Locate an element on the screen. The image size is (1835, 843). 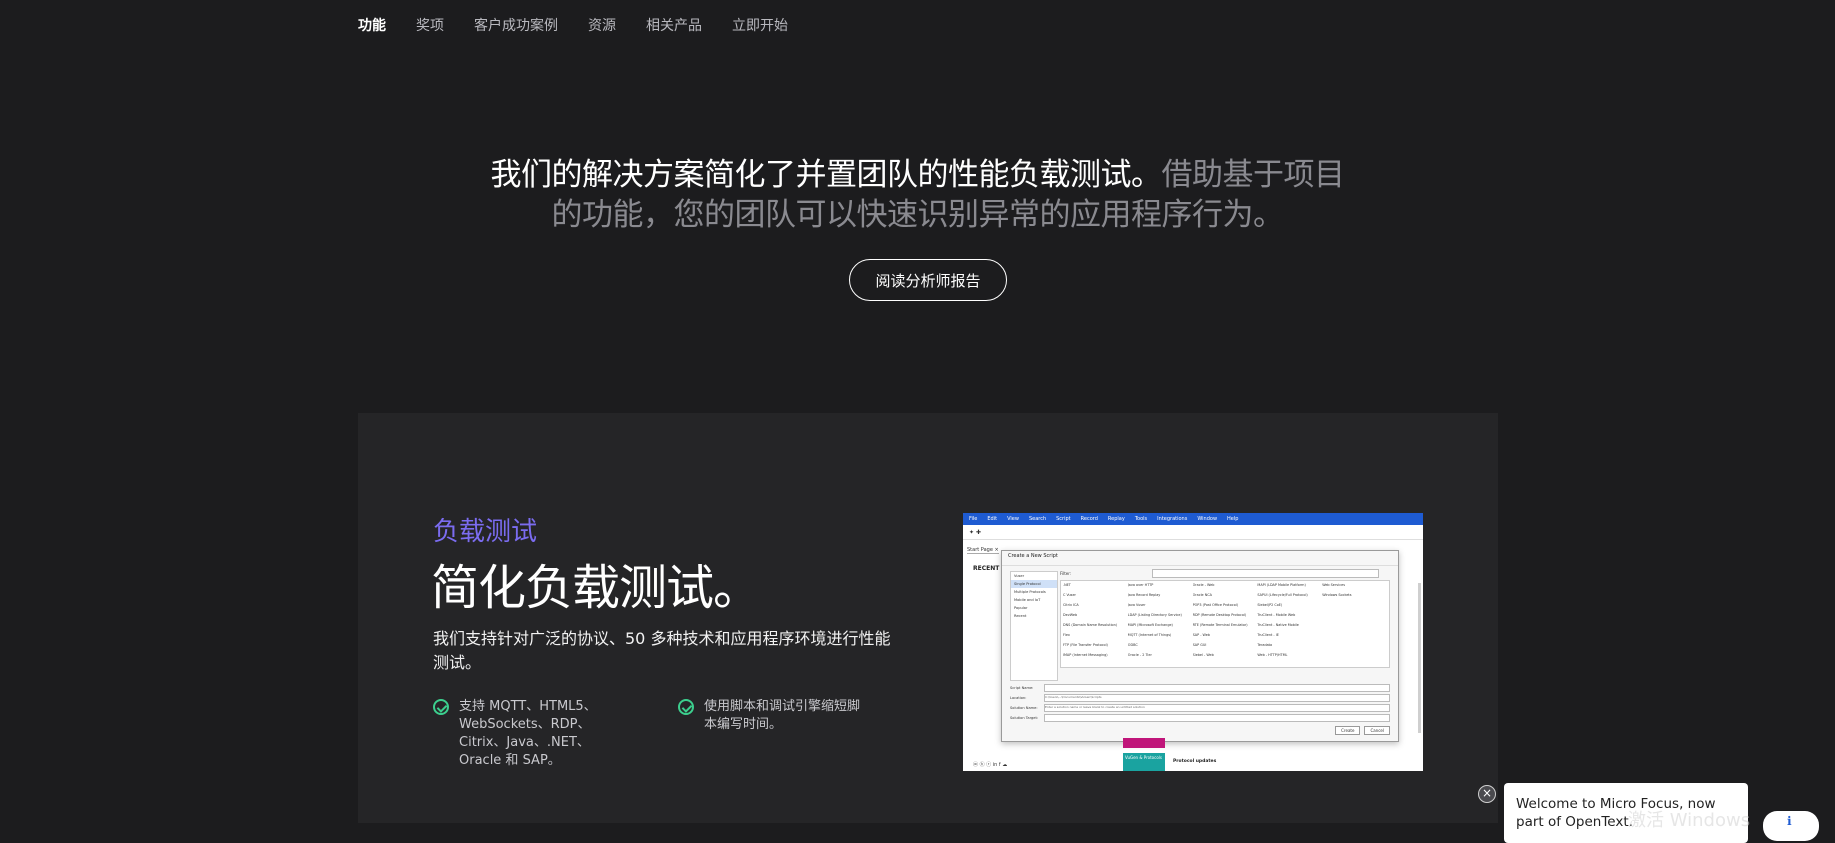
protocol-item: IMAP (Internet Messaging) is located at coordinates (1085, 655).